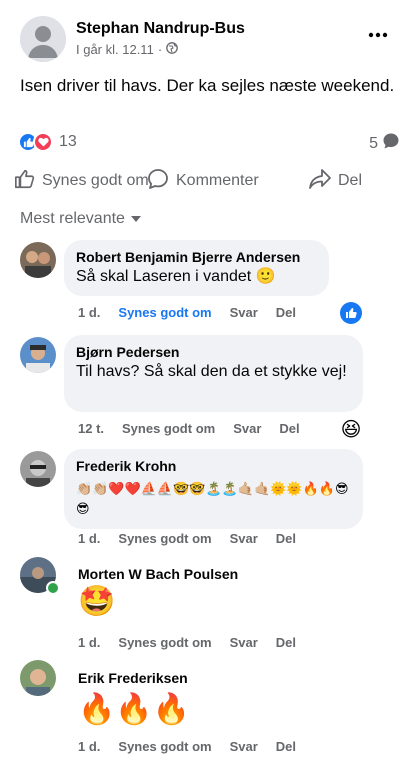  What do you see at coordinates (53, 588) in the screenshot?
I see `online-status-dot` at bounding box center [53, 588].